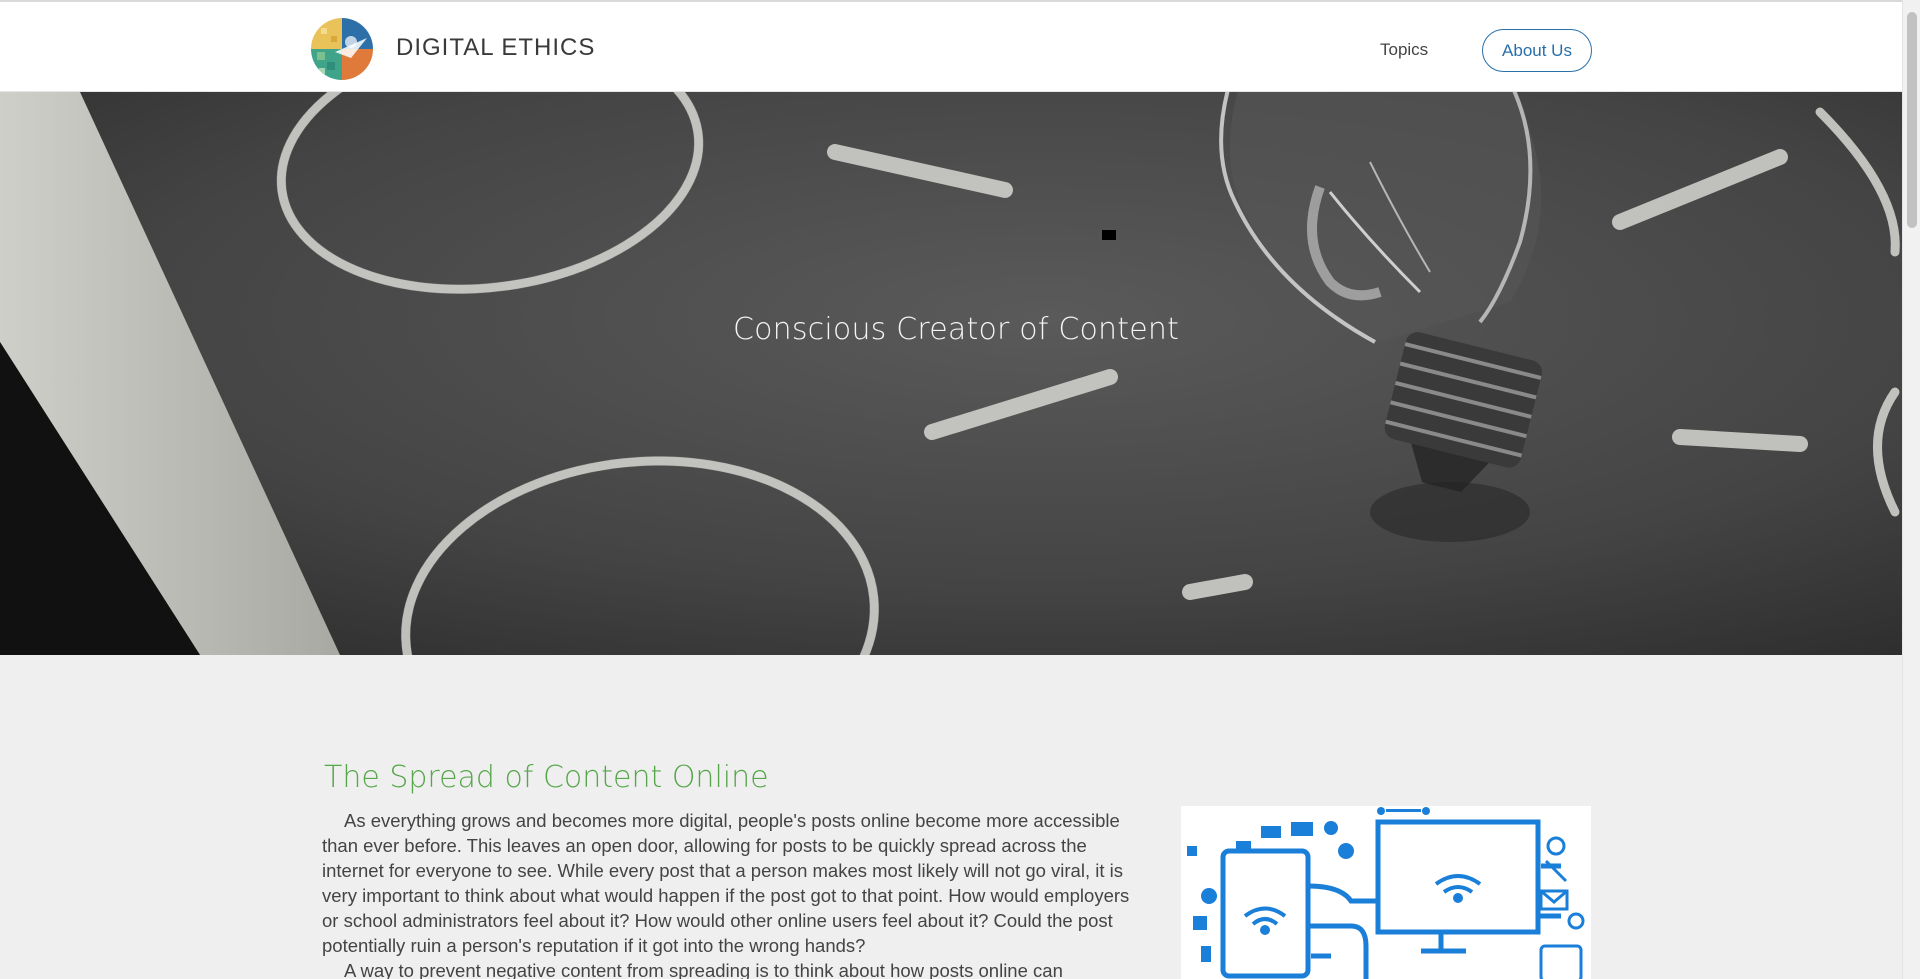 This screenshot has width=1920, height=979. Describe the element at coordinates (956, 329) in the screenshot. I see `hero-title: Conscious Creator of Content` at that location.